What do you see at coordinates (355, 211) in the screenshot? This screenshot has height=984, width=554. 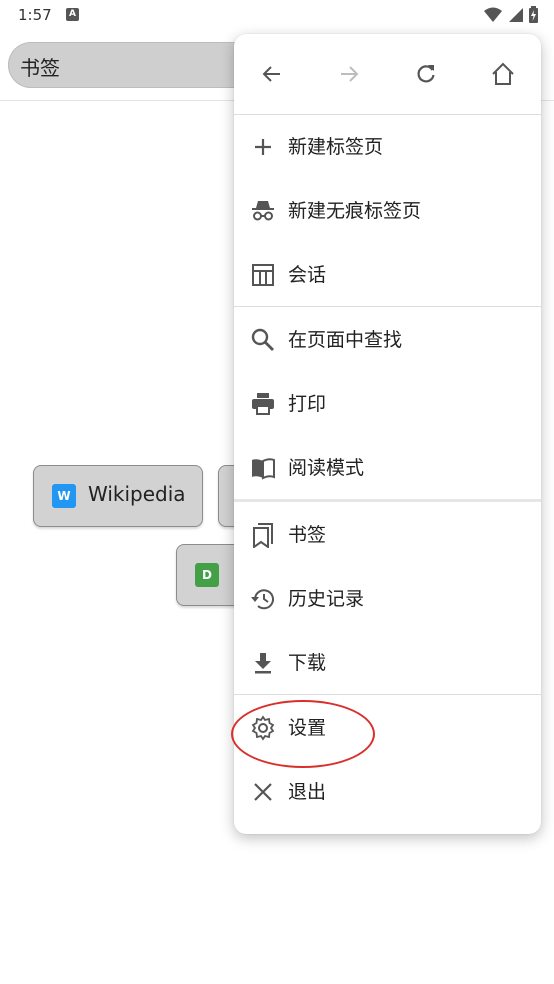 I see `menu-item-label: 新建无痕标签页` at bounding box center [355, 211].